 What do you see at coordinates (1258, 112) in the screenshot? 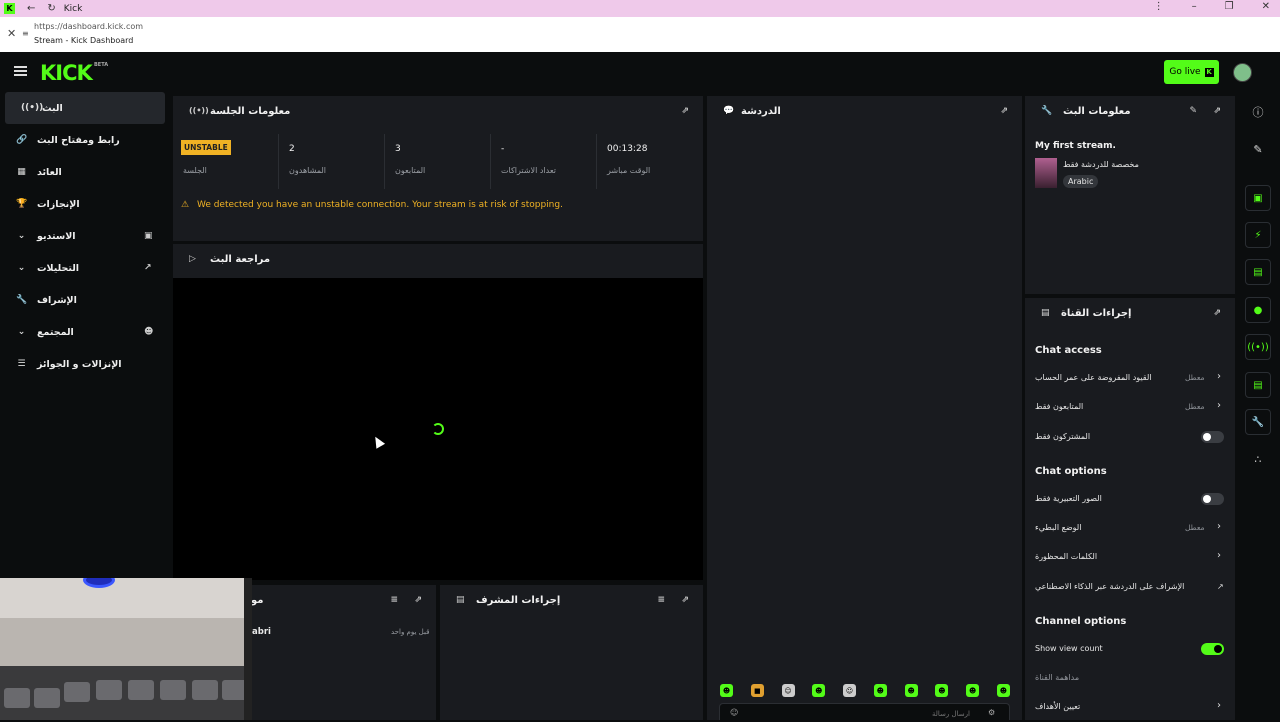
I see `info-icon: ⓘ` at bounding box center [1258, 112].